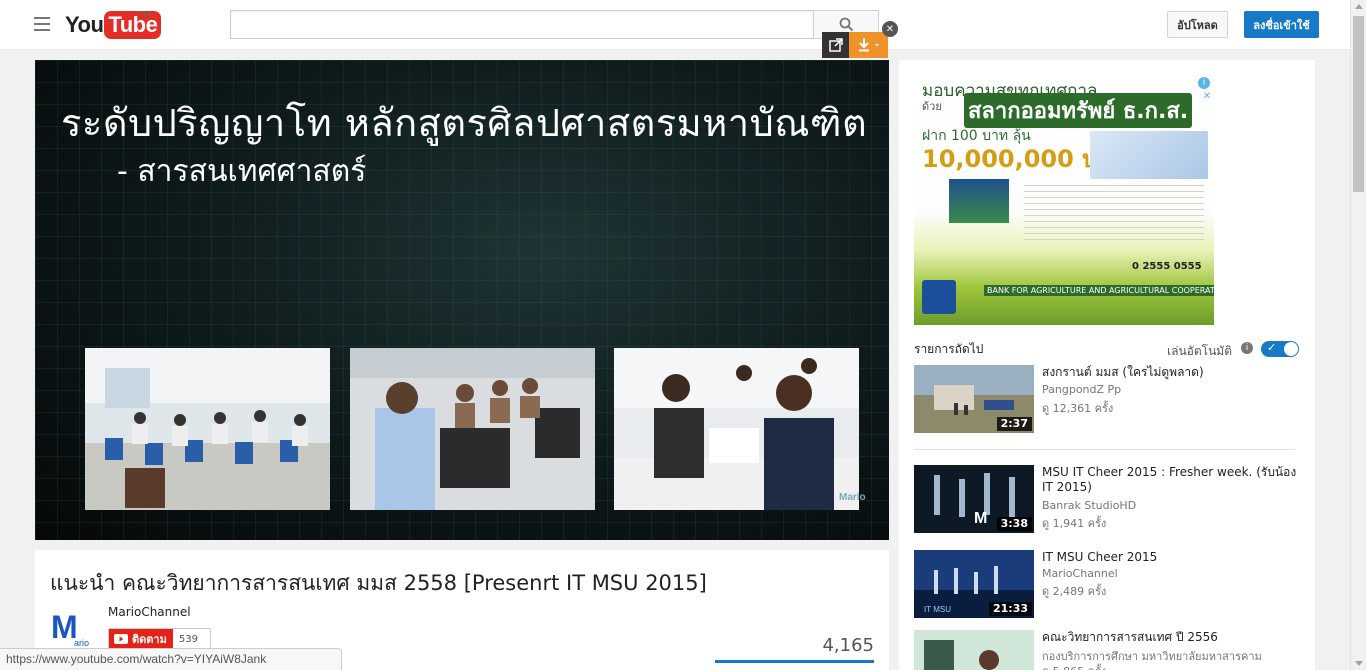 The height and width of the screenshot is (670, 1366). Describe the element at coordinates (949, 349) in the screenshot. I see `up-next-label: รายการถัดไป` at that location.